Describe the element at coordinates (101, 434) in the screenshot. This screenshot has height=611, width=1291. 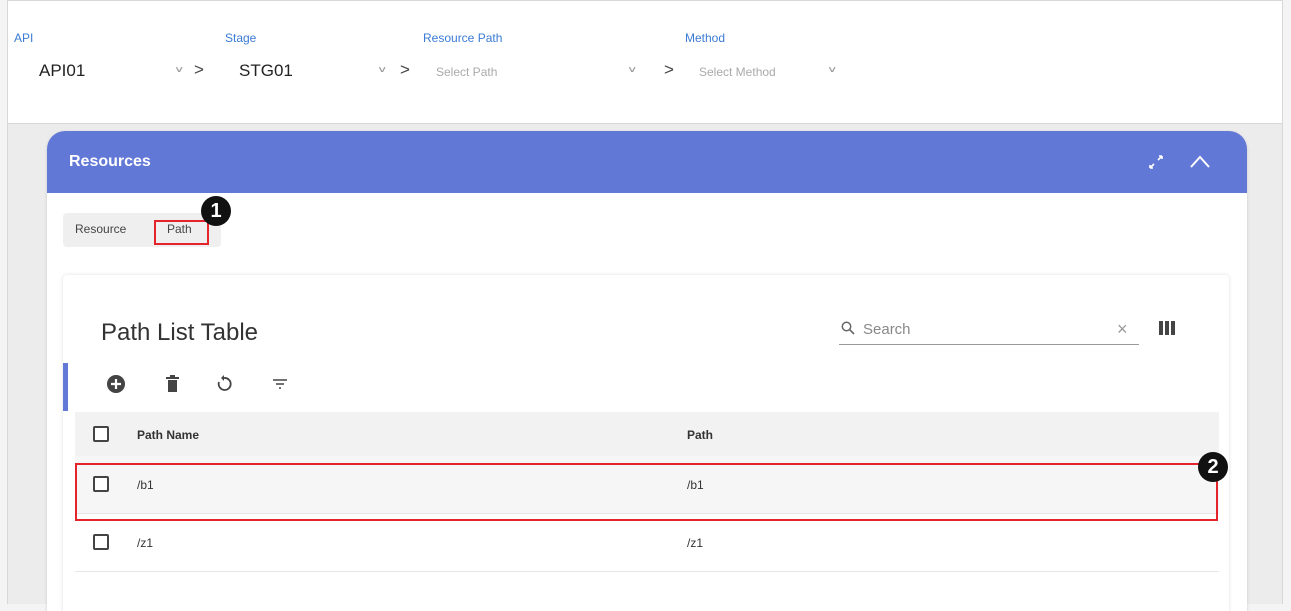
I see `select-all-checkbox` at that location.